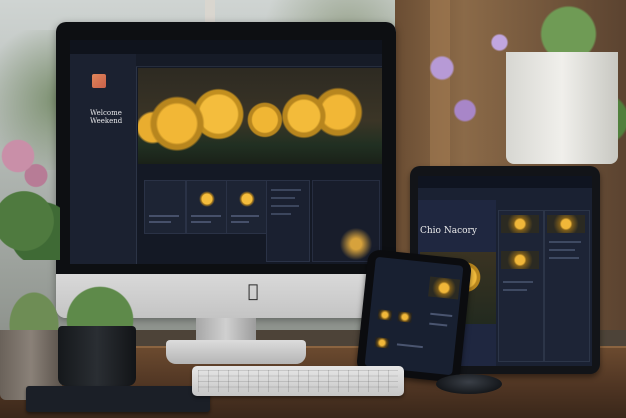  What do you see at coordinates (99, 81) in the screenshot?
I see `site-logo-icon` at bounding box center [99, 81].